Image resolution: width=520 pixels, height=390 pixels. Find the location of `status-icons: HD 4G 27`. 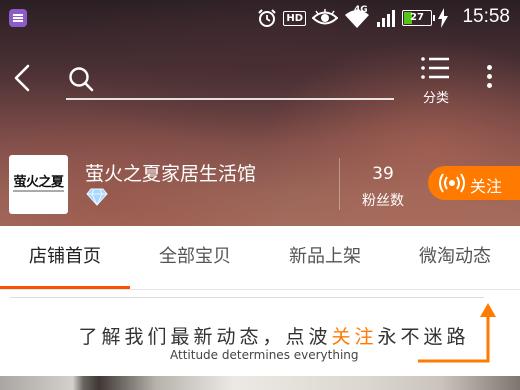

status-icons: HD 4G 27 is located at coordinates (352, 17).